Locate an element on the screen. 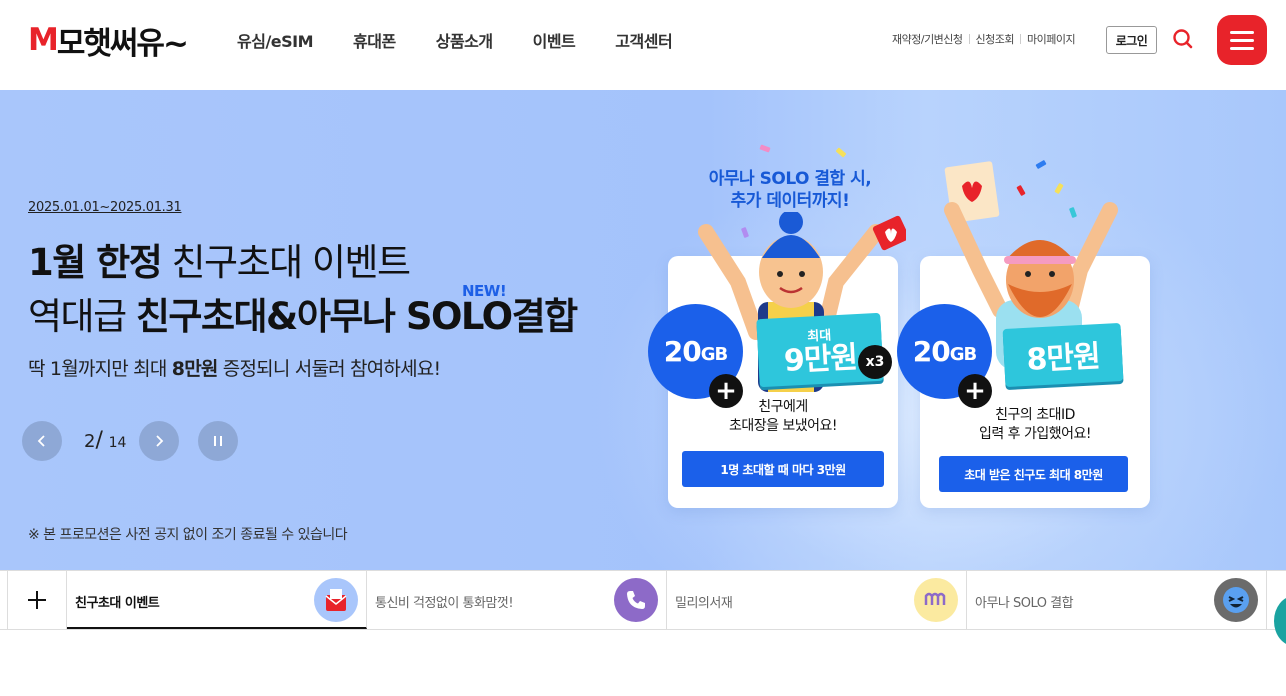 The width and height of the screenshot is (1286, 696). phone-icon is located at coordinates (636, 600).